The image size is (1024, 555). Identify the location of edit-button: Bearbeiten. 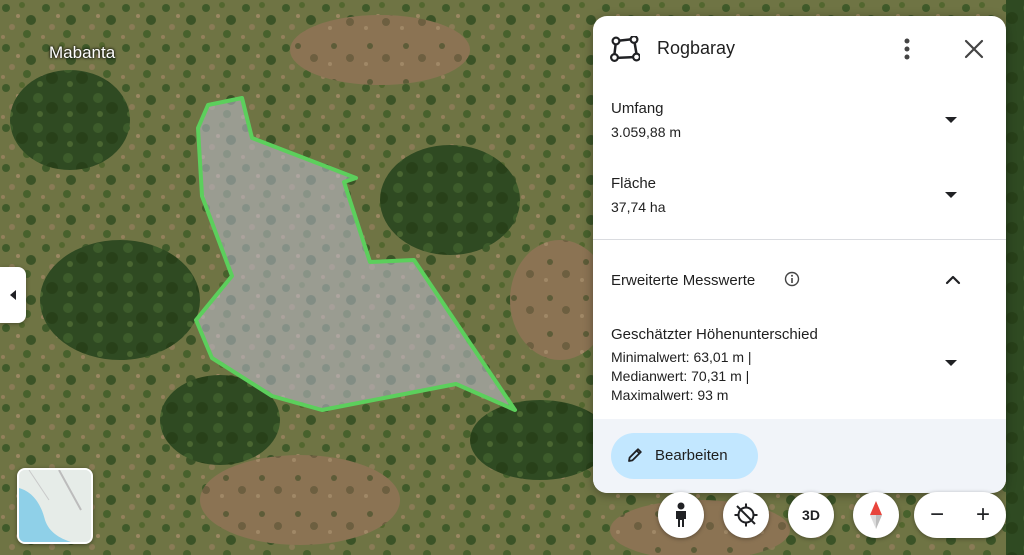
(684, 456).